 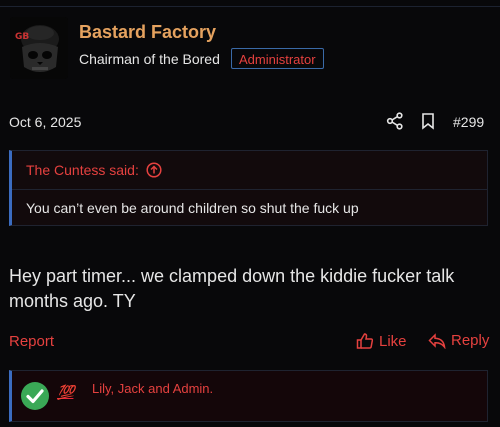 What do you see at coordinates (31, 341) in the screenshot?
I see `report-link: Report` at bounding box center [31, 341].